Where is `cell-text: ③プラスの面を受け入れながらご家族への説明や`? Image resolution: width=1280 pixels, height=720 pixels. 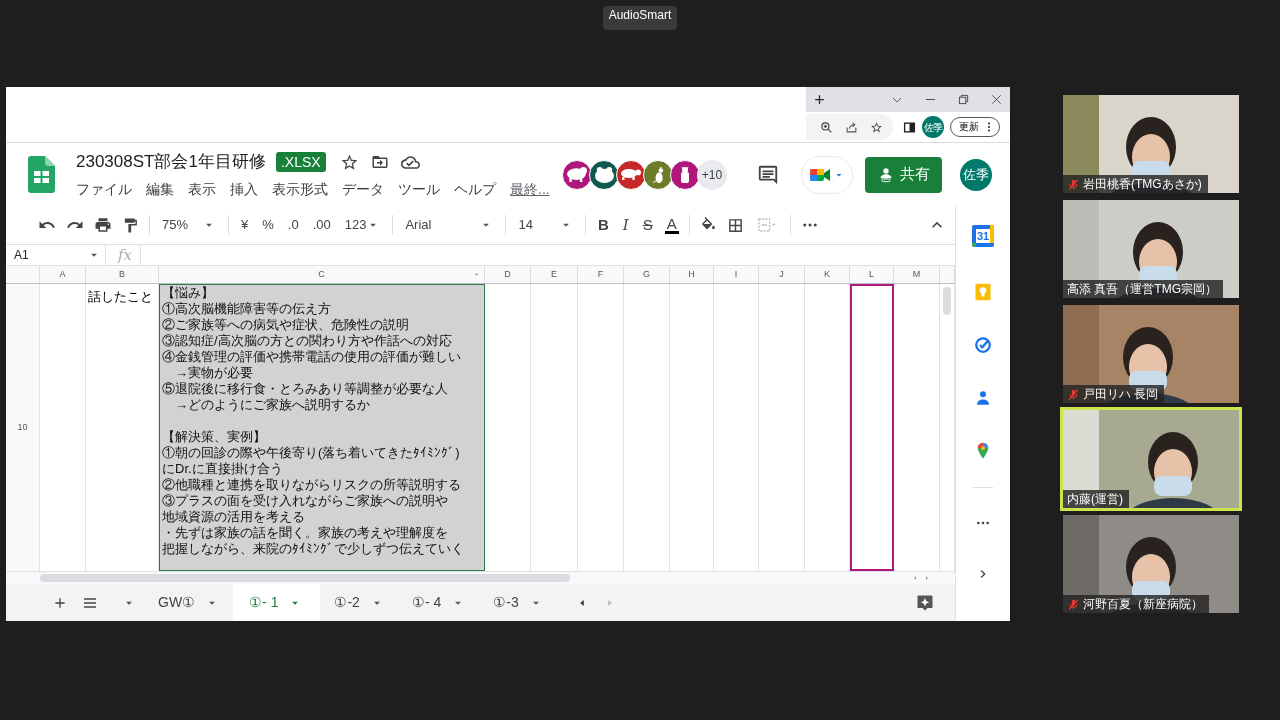
cell-text: ③プラスの面を受け入れながらご家族への説明や is located at coordinates (305, 501).